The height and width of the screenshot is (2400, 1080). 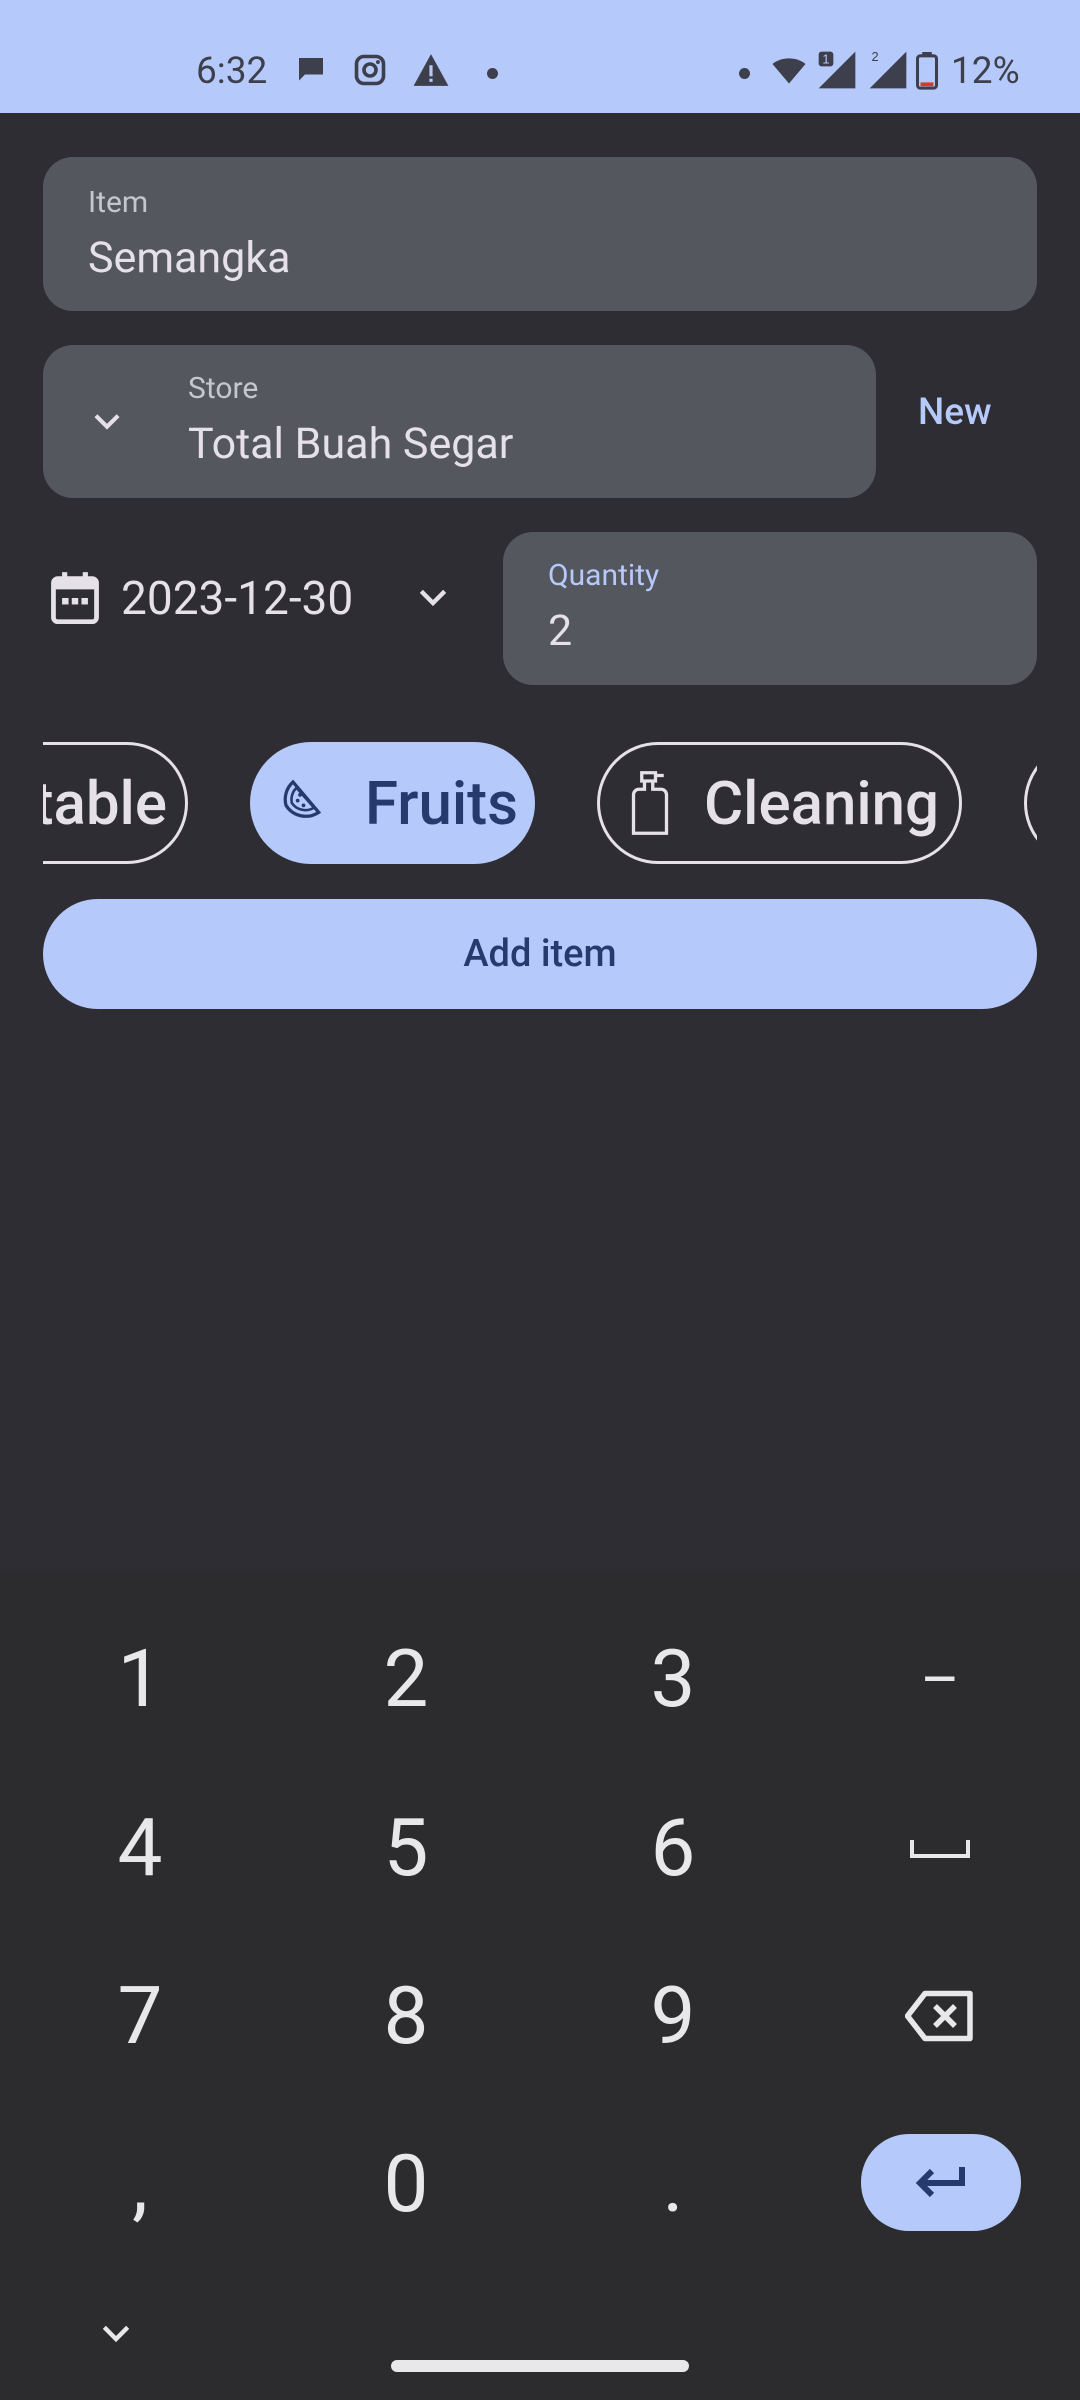 I want to click on key-6: 6, so click(x=673, y=1848).